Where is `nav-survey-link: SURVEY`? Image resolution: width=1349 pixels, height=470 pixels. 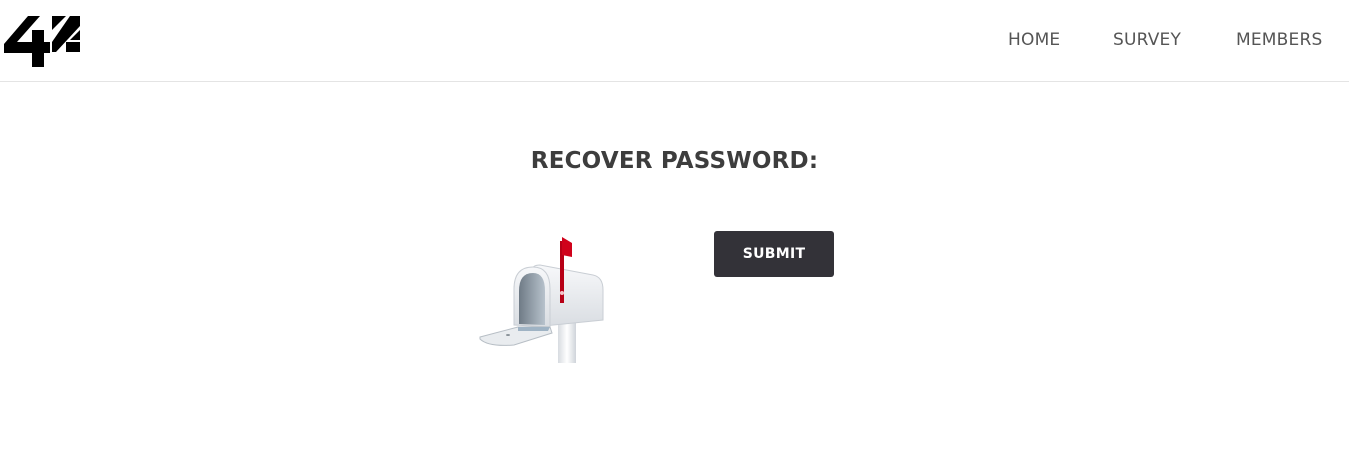
nav-survey-link: SURVEY is located at coordinates (1147, 40).